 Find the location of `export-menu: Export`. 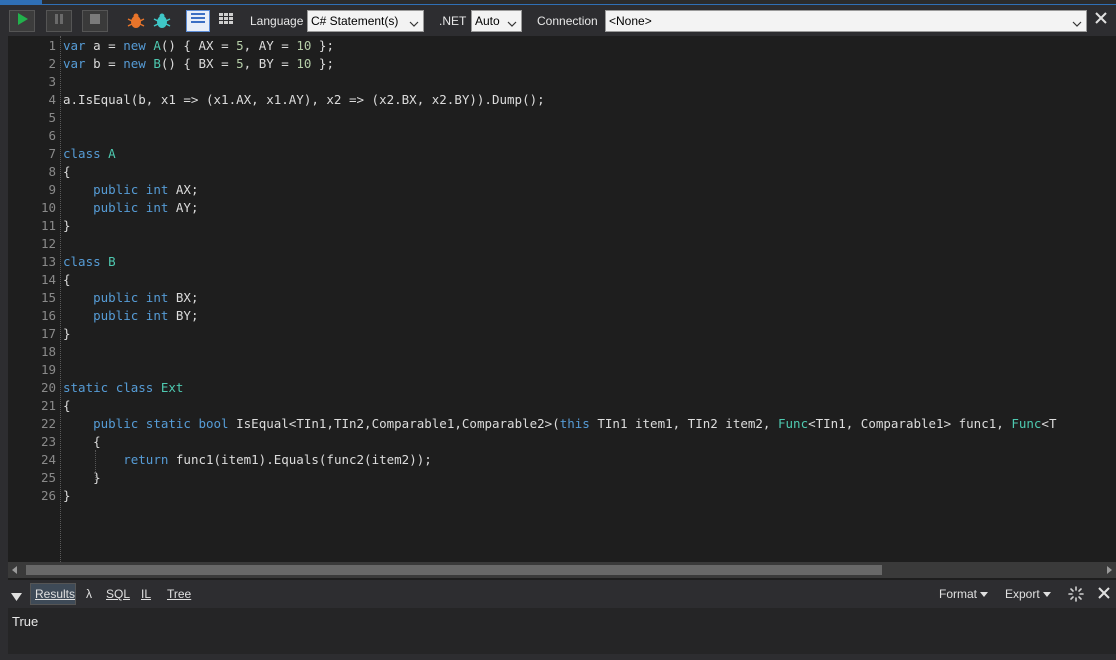

export-menu: Export is located at coordinates (1028, 594).